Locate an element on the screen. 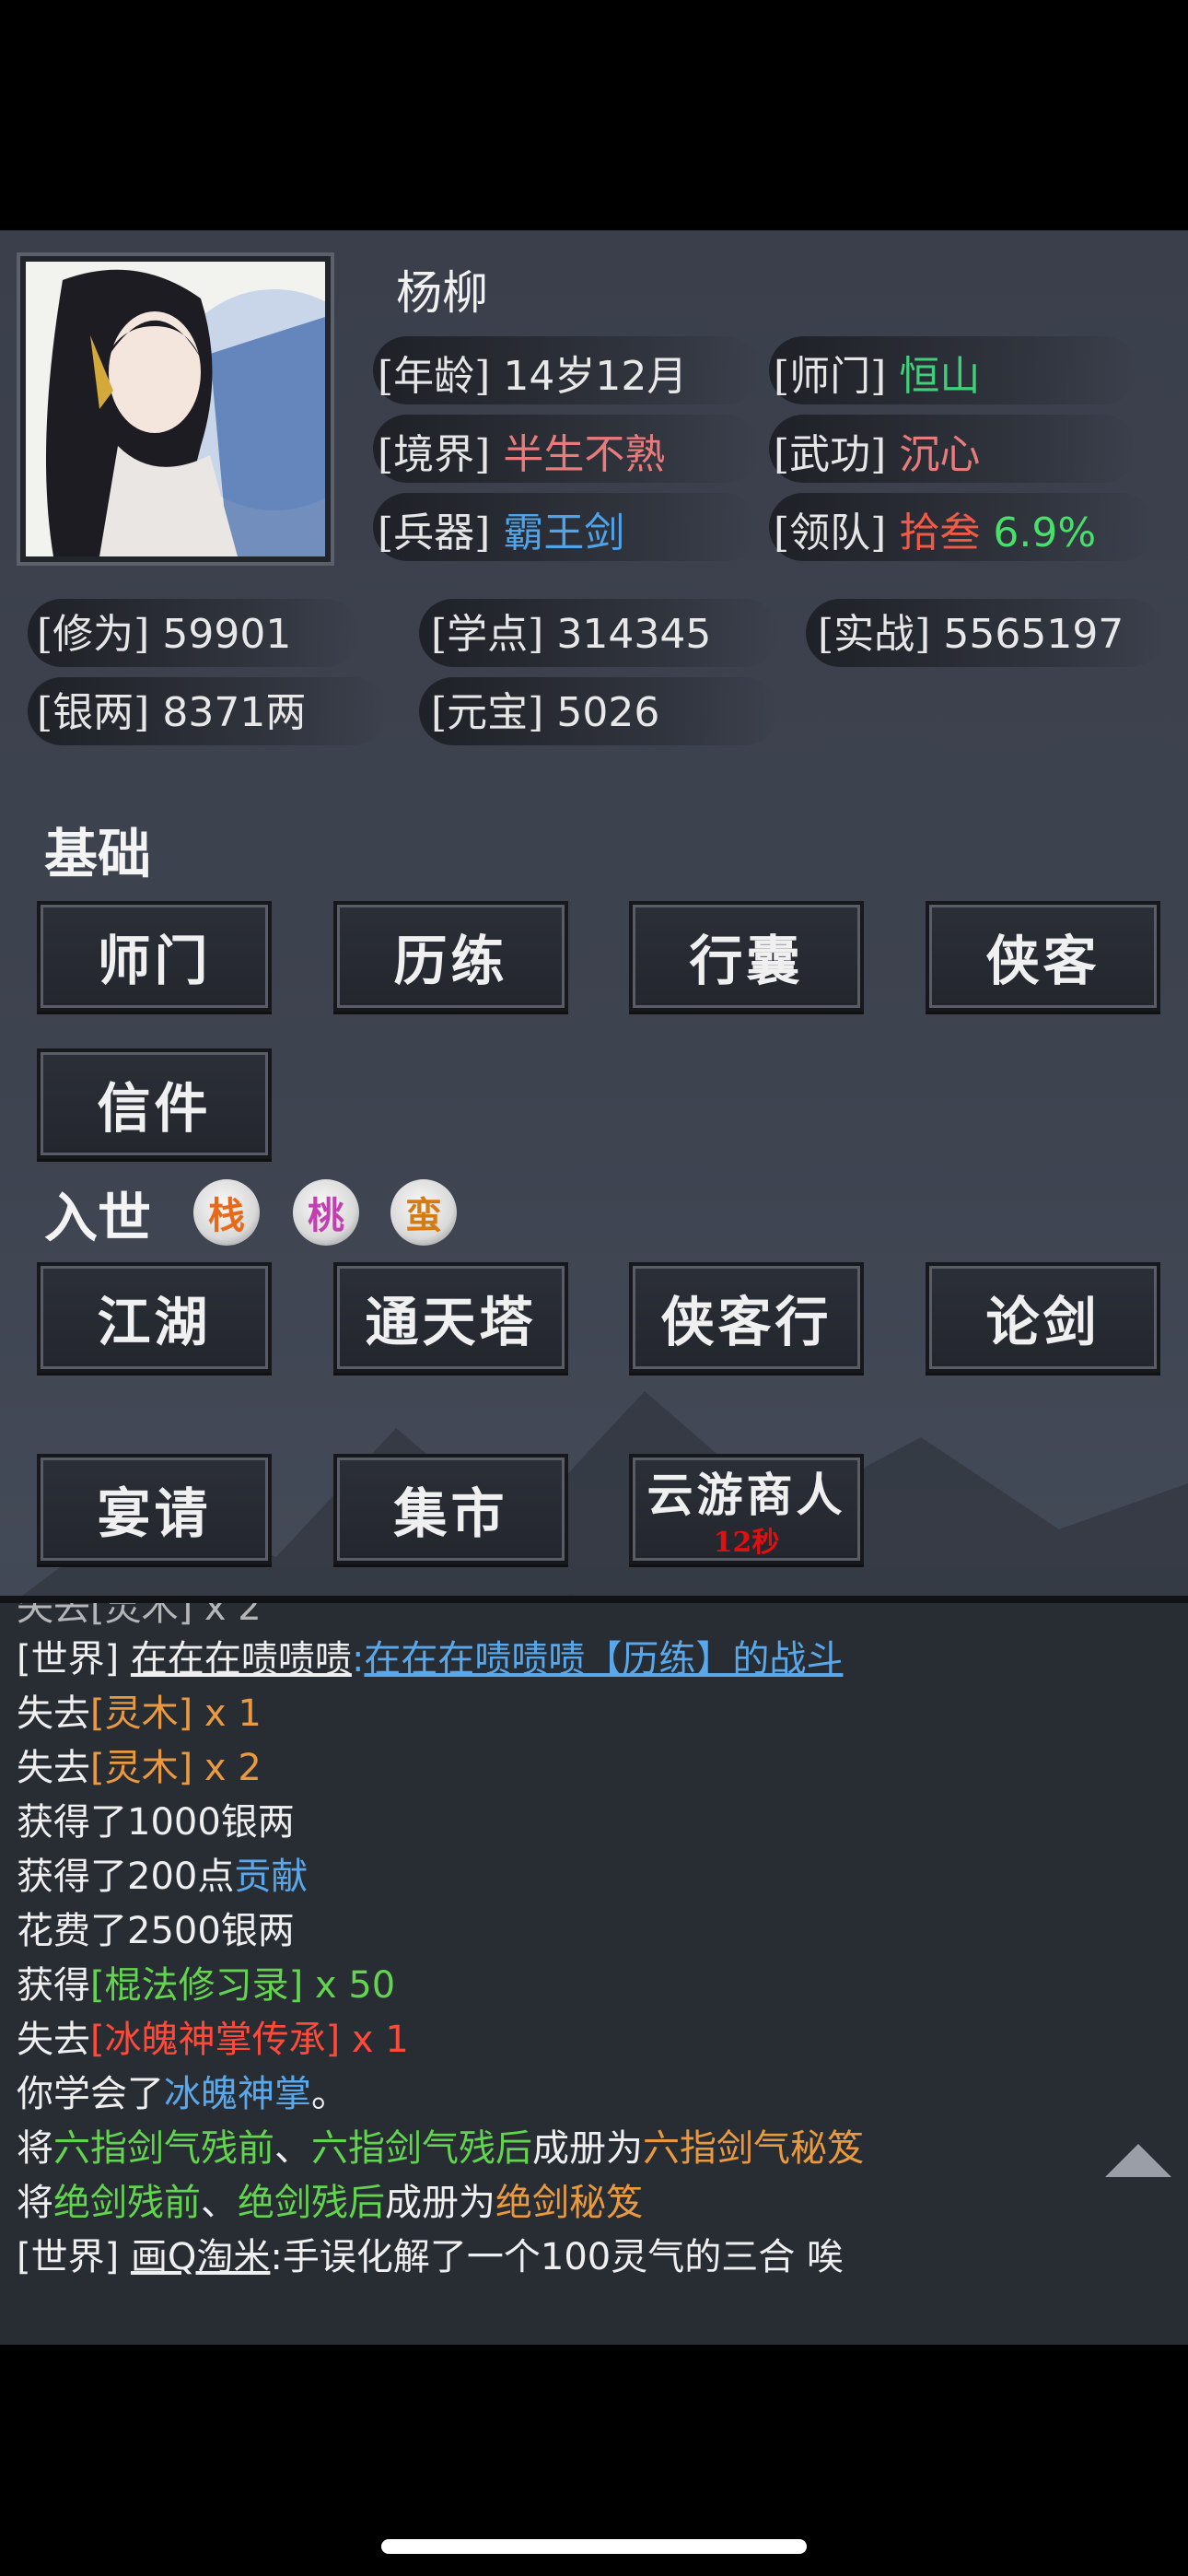 This screenshot has width=1188, height=2576. log-line: 获得了1000银两 is located at coordinates (156, 1822).